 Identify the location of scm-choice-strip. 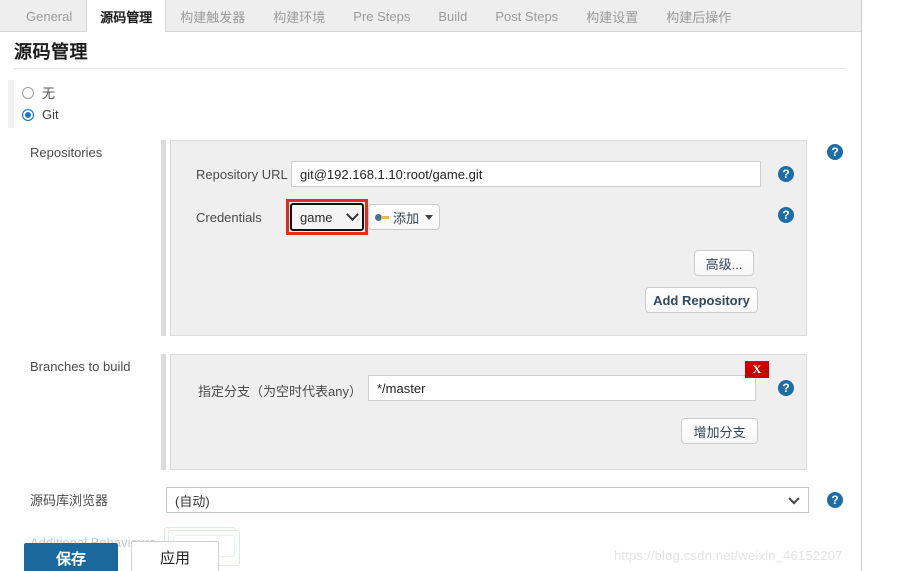
(11, 104).